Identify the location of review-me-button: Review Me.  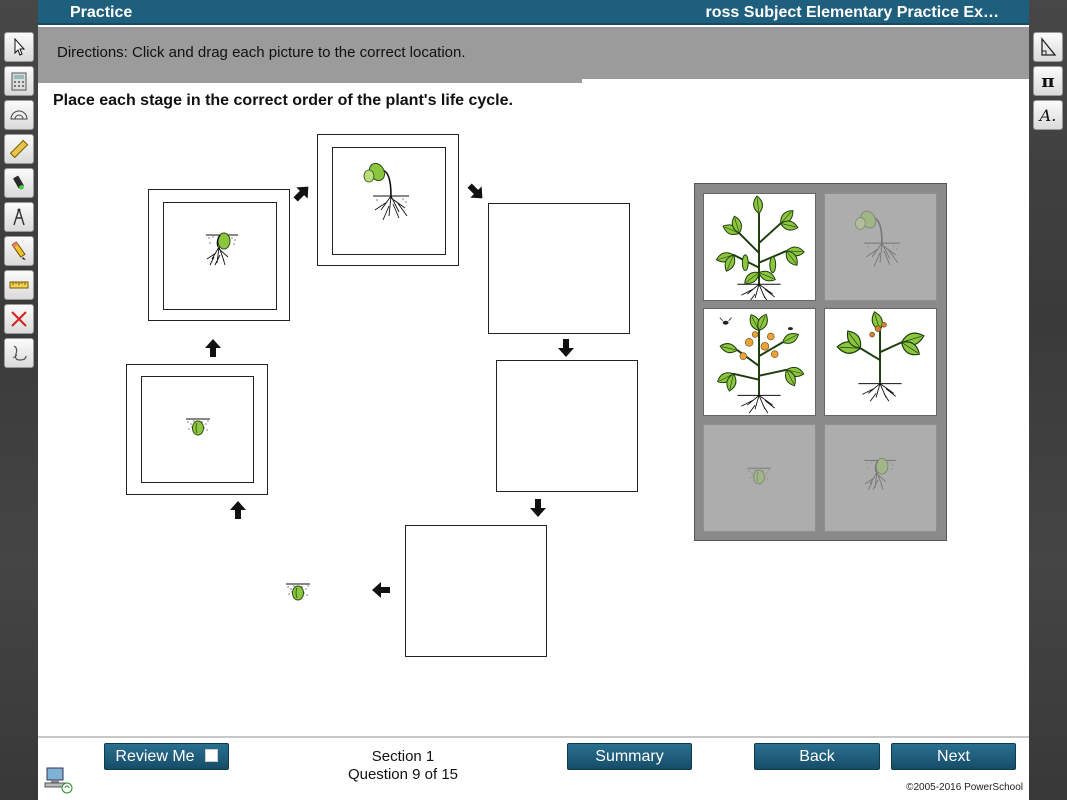
(166, 756).